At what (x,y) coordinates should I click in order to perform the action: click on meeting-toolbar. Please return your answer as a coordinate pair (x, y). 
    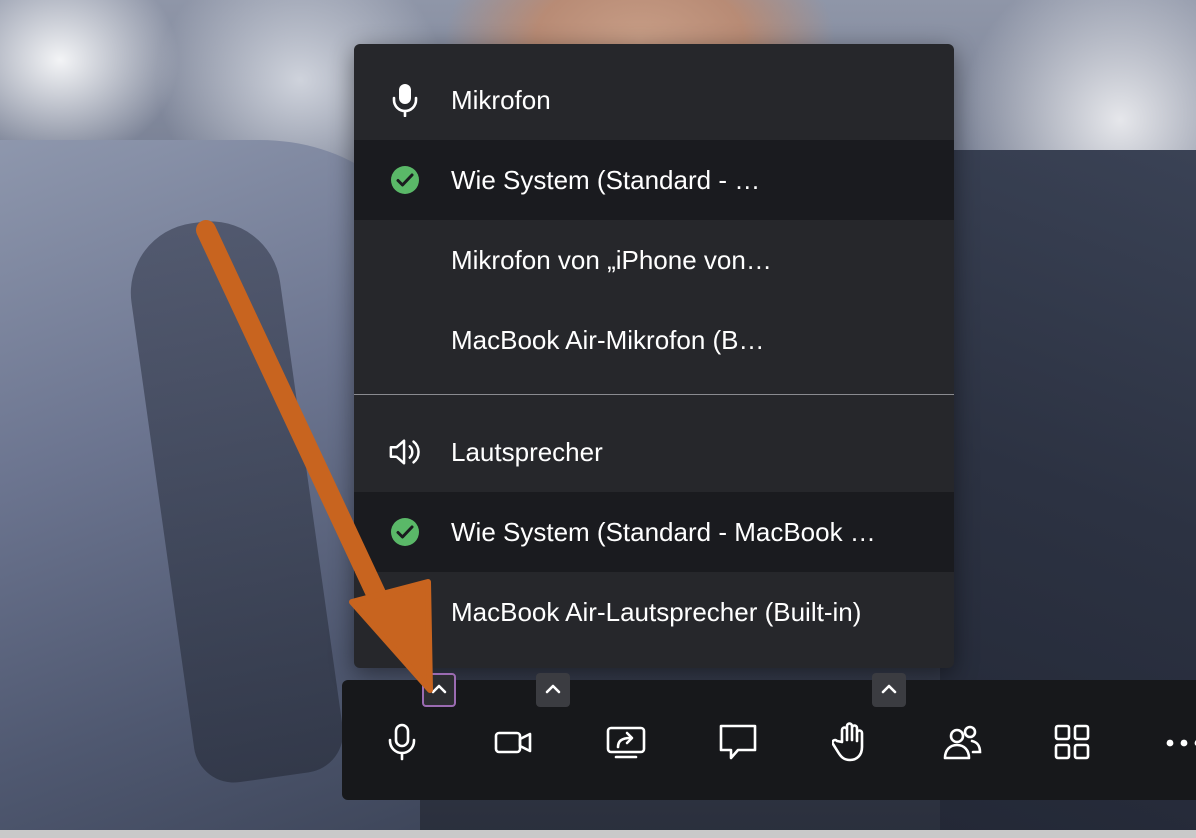
    Looking at the image, I should click on (769, 736).